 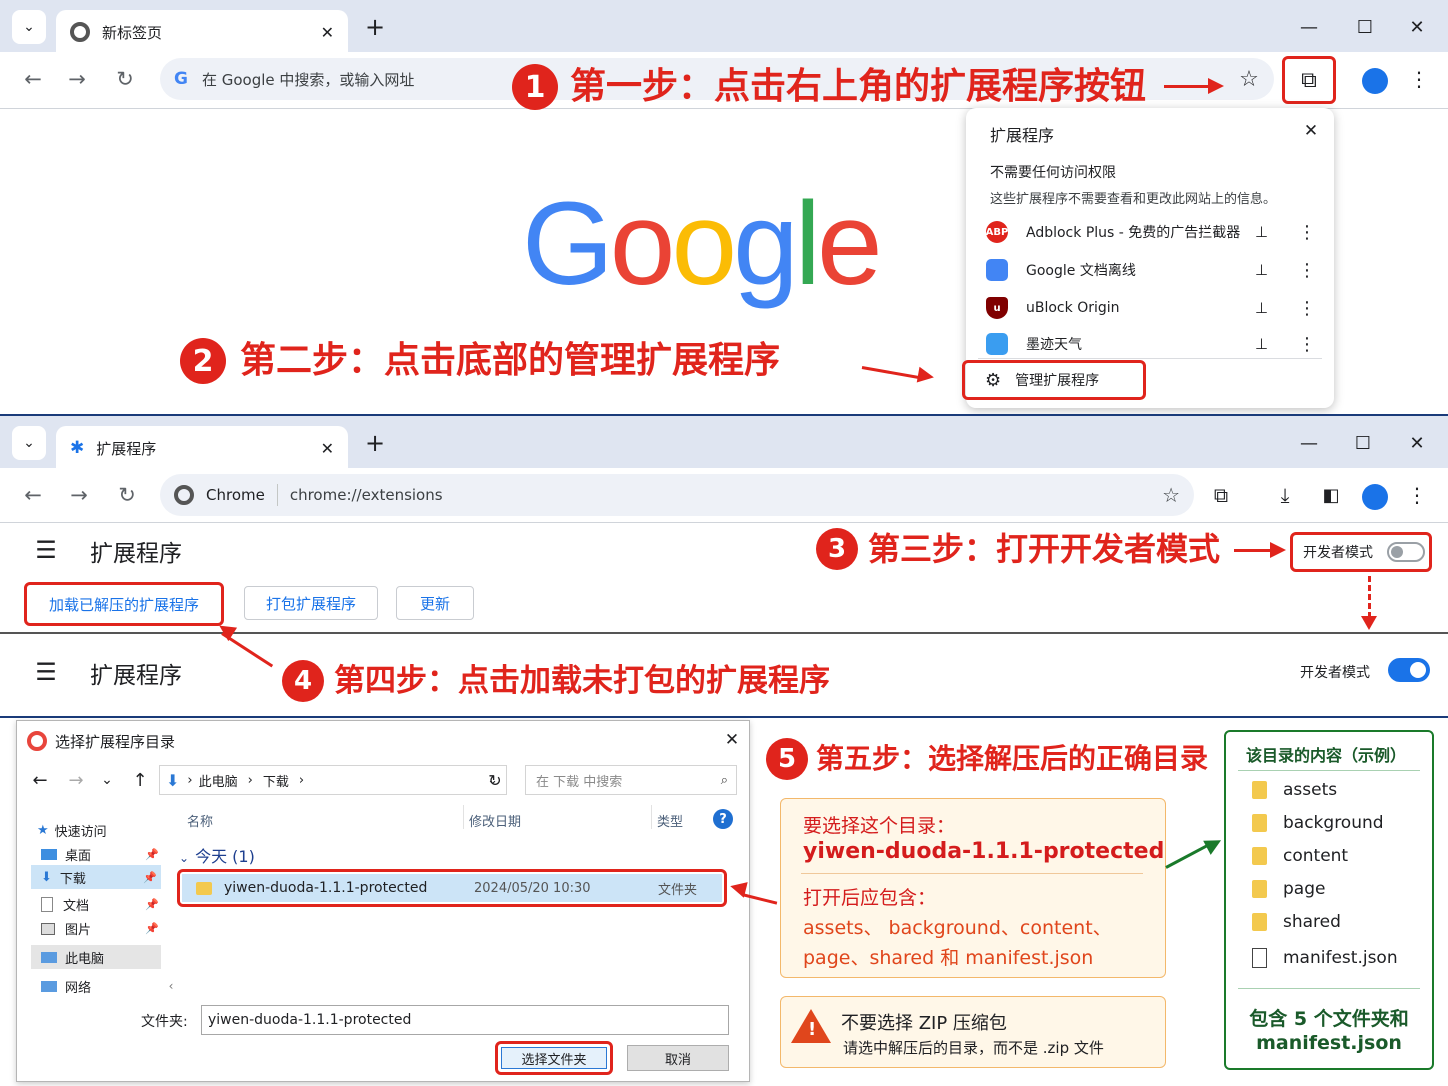 What do you see at coordinates (631, 780) in the screenshot?
I see `search-input: 在 下载 中搜索 ⌕` at bounding box center [631, 780].